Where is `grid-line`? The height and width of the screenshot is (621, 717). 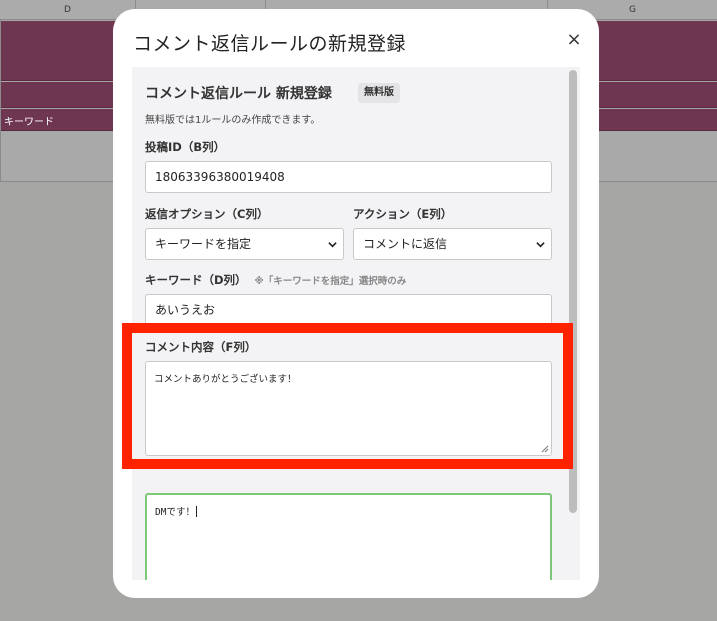
grid-line is located at coordinates (0, 101).